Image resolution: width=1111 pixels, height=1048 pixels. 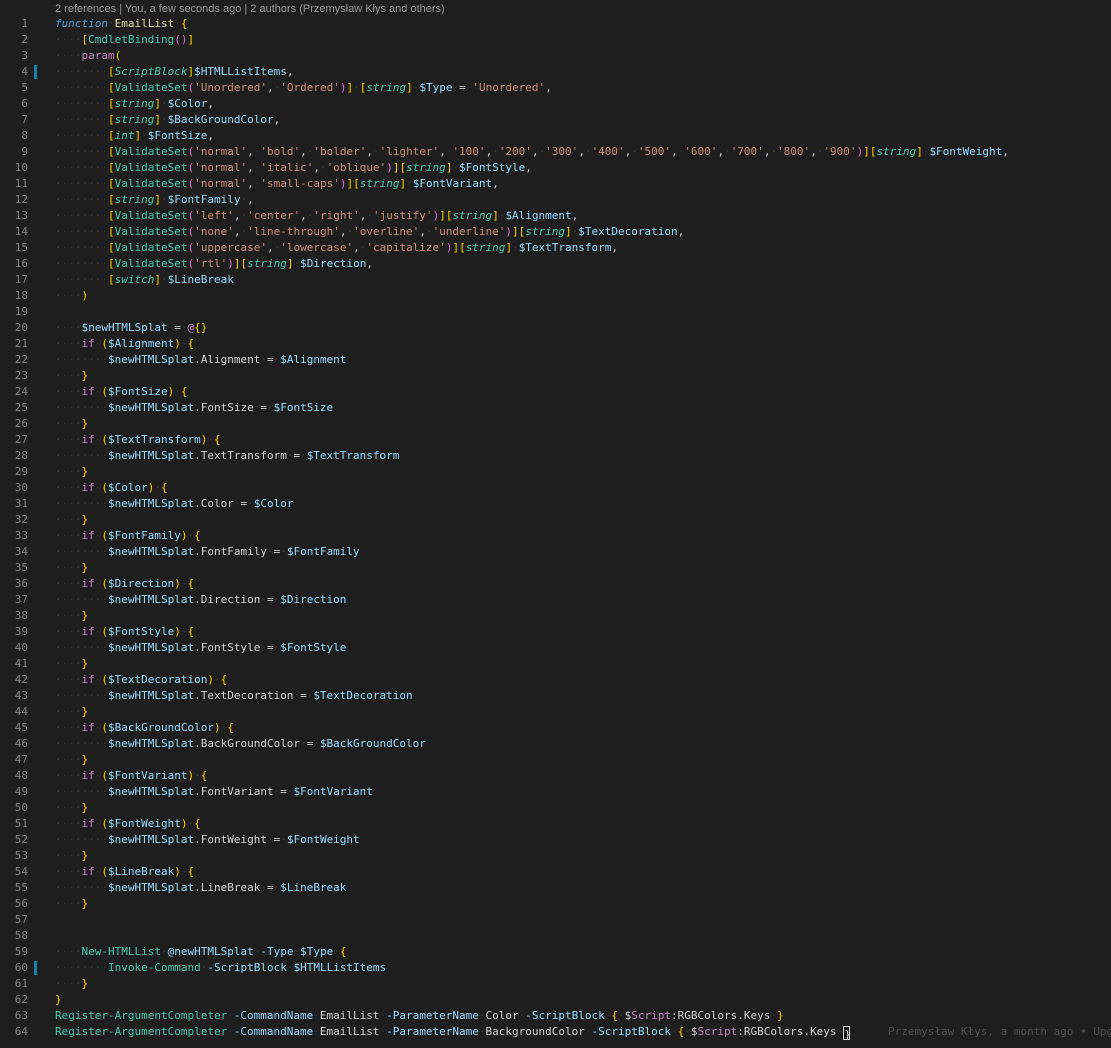 What do you see at coordinates (124, 344) in the screenshot?
I see `line-code: ····if·($Alignment)·{` at bounding box center [124, 344].